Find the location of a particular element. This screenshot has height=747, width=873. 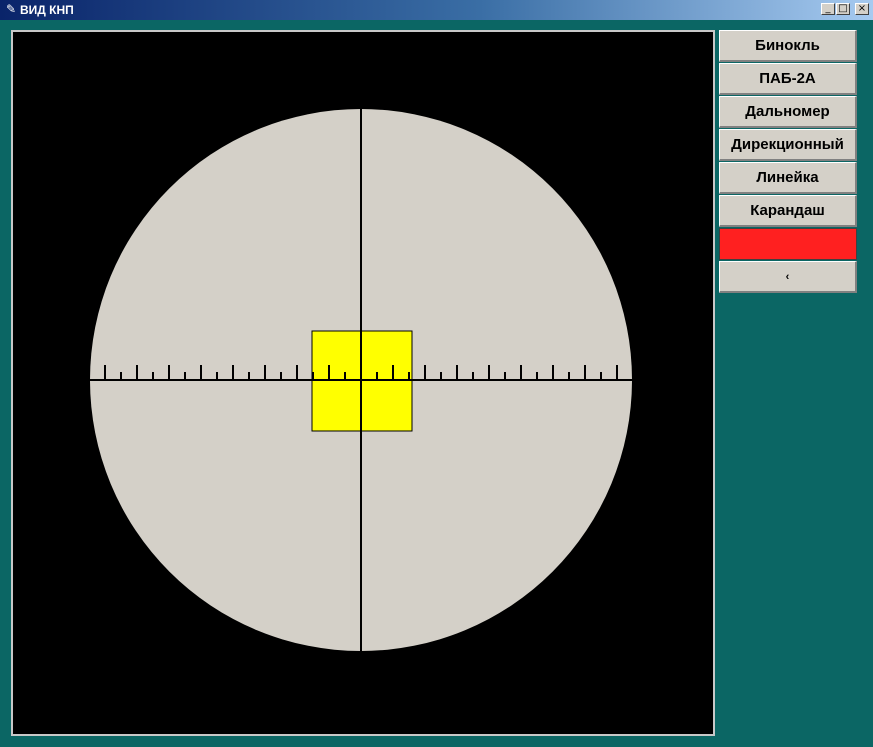

maximize-icon: □ is located at coordinates (843, 8).